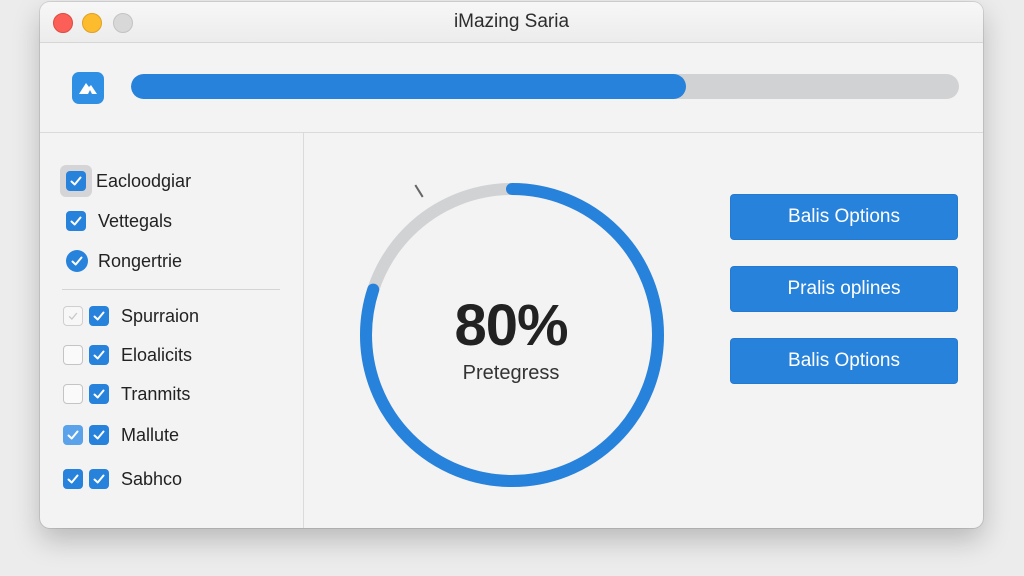  Describe the element at coordinates (150, 434) in the screenshot. I see `option-label: Mallute` at that location.